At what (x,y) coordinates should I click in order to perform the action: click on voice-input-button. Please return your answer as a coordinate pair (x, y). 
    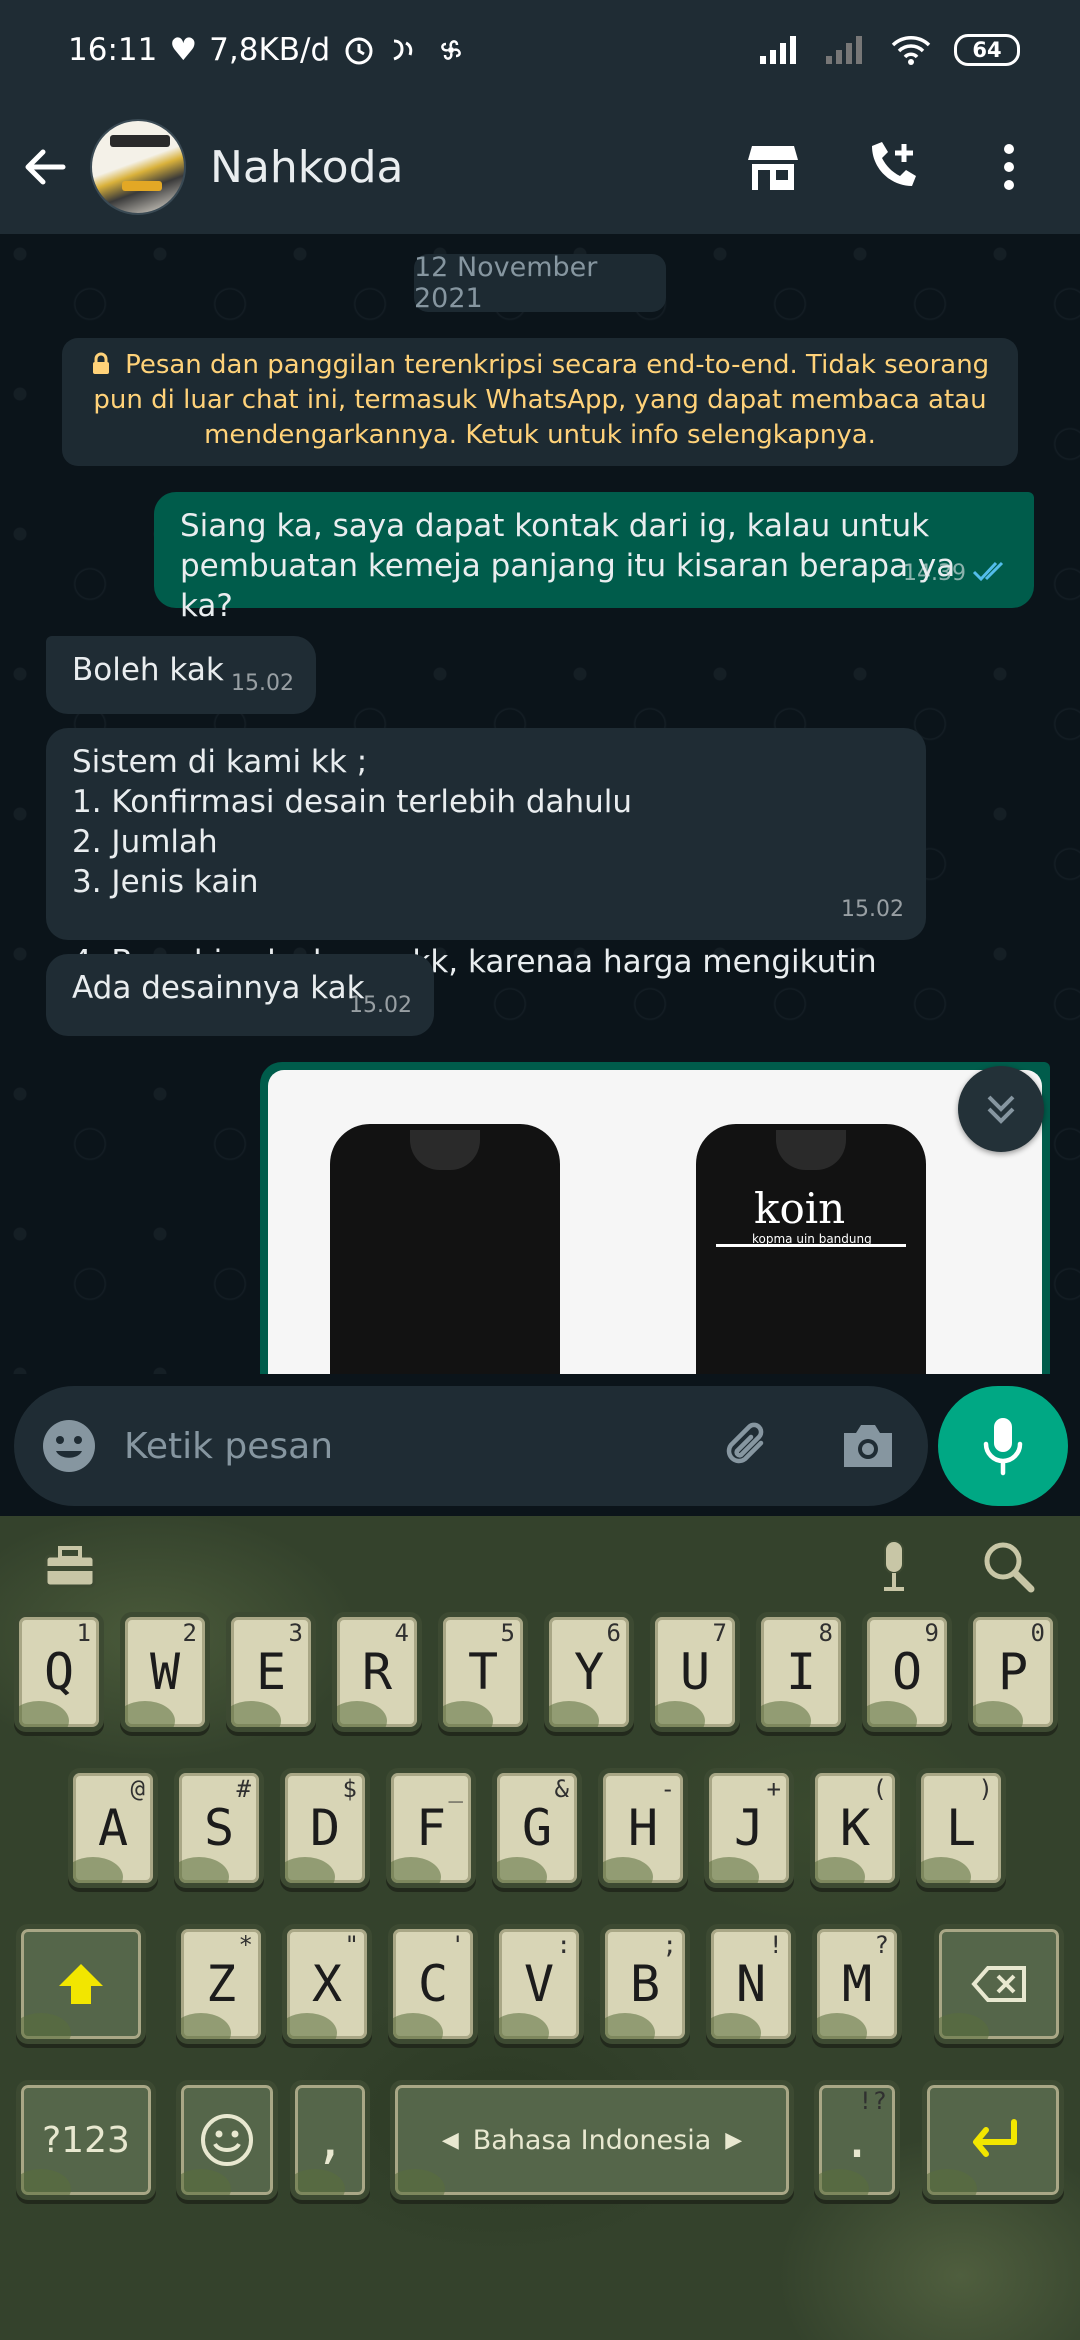
    Looking at the image, I should click on (894, 1566).